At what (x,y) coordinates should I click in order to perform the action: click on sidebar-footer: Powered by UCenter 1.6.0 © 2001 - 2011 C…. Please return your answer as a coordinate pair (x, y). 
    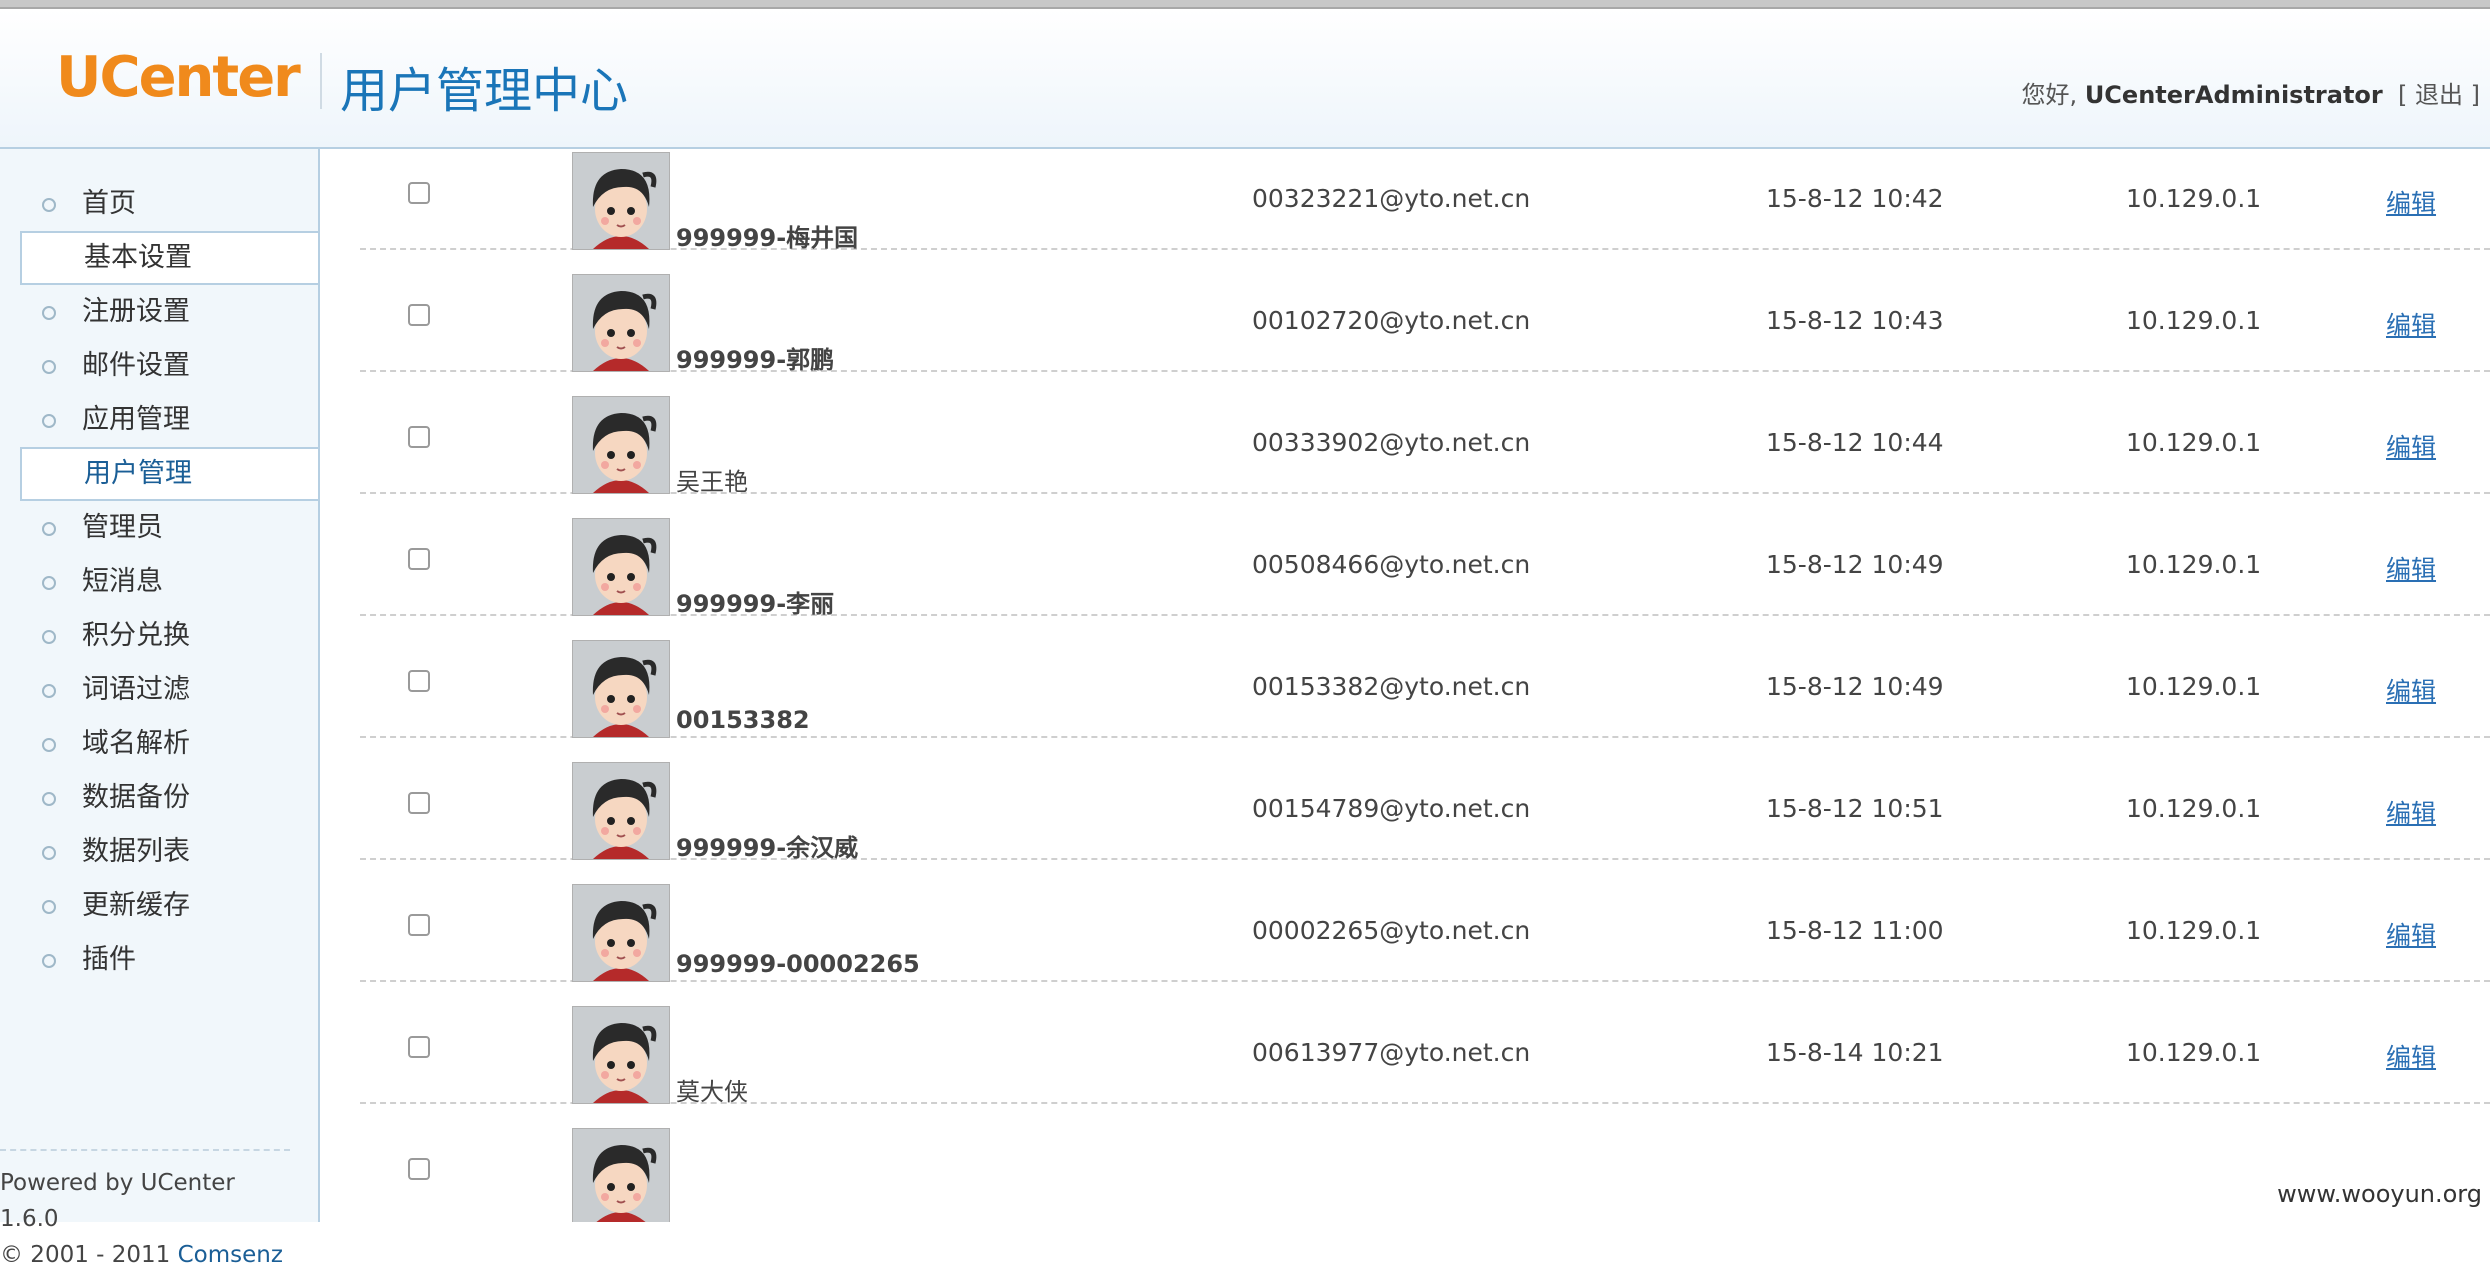
    Looking at the image, I should click on (145, 1211).